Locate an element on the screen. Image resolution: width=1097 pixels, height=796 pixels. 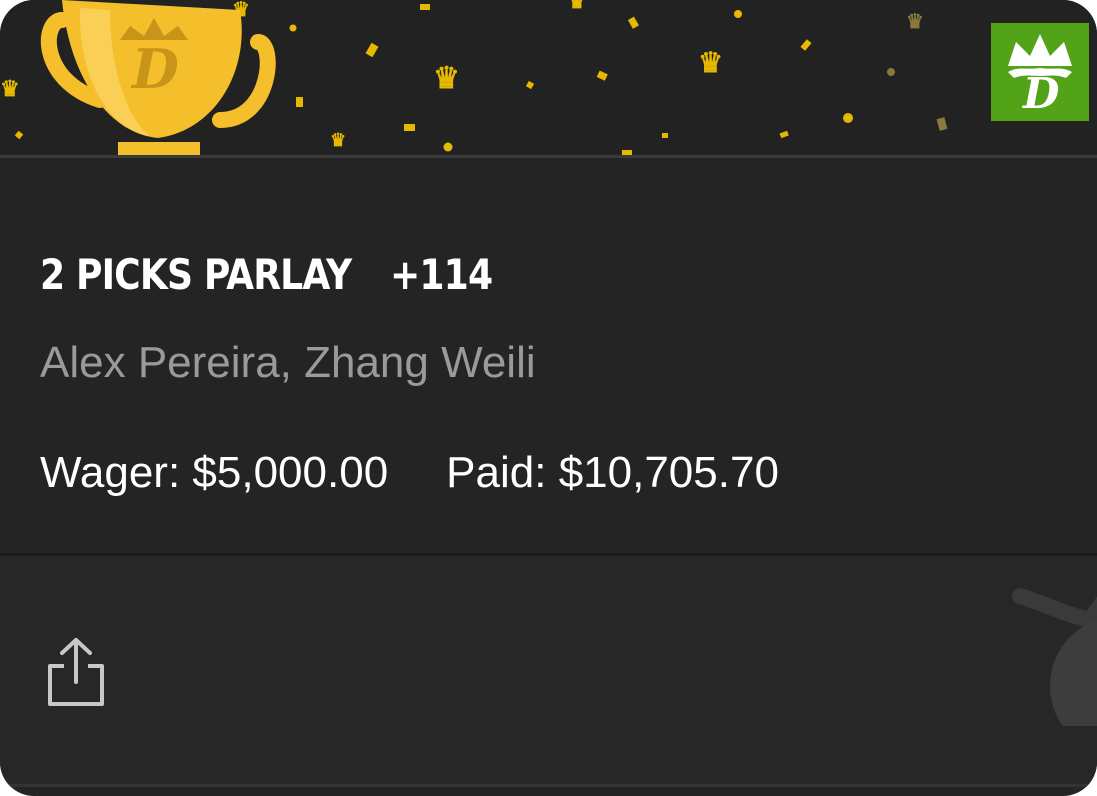
bet-amounts: Wager: $5,000.00 Paid: $10,705.70 is located at coordinates (409, 473).